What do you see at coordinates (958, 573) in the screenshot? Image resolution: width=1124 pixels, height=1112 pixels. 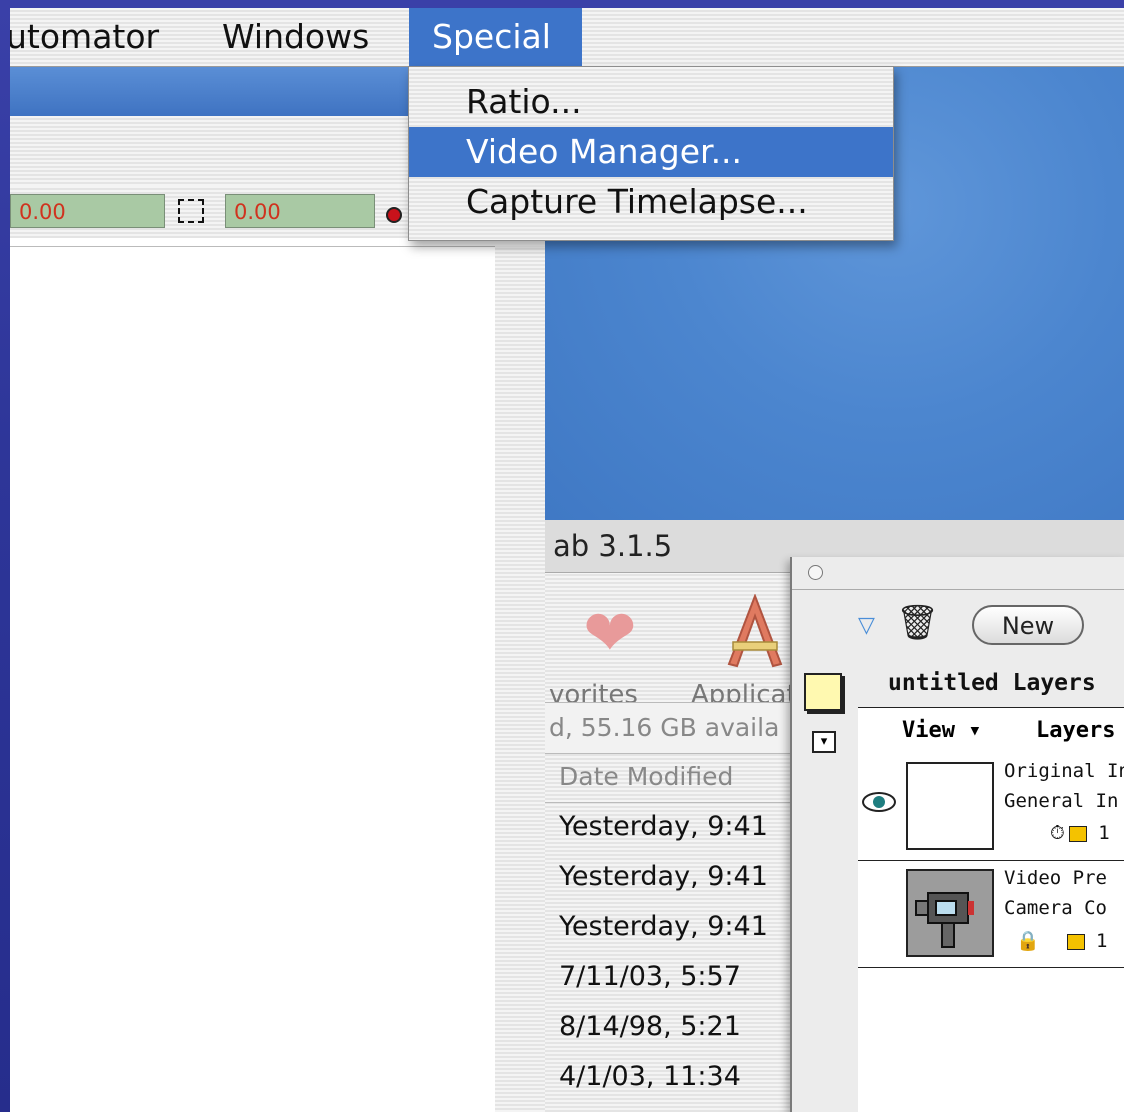 I see `layers-titlebar` at bounding box center [958, 573].